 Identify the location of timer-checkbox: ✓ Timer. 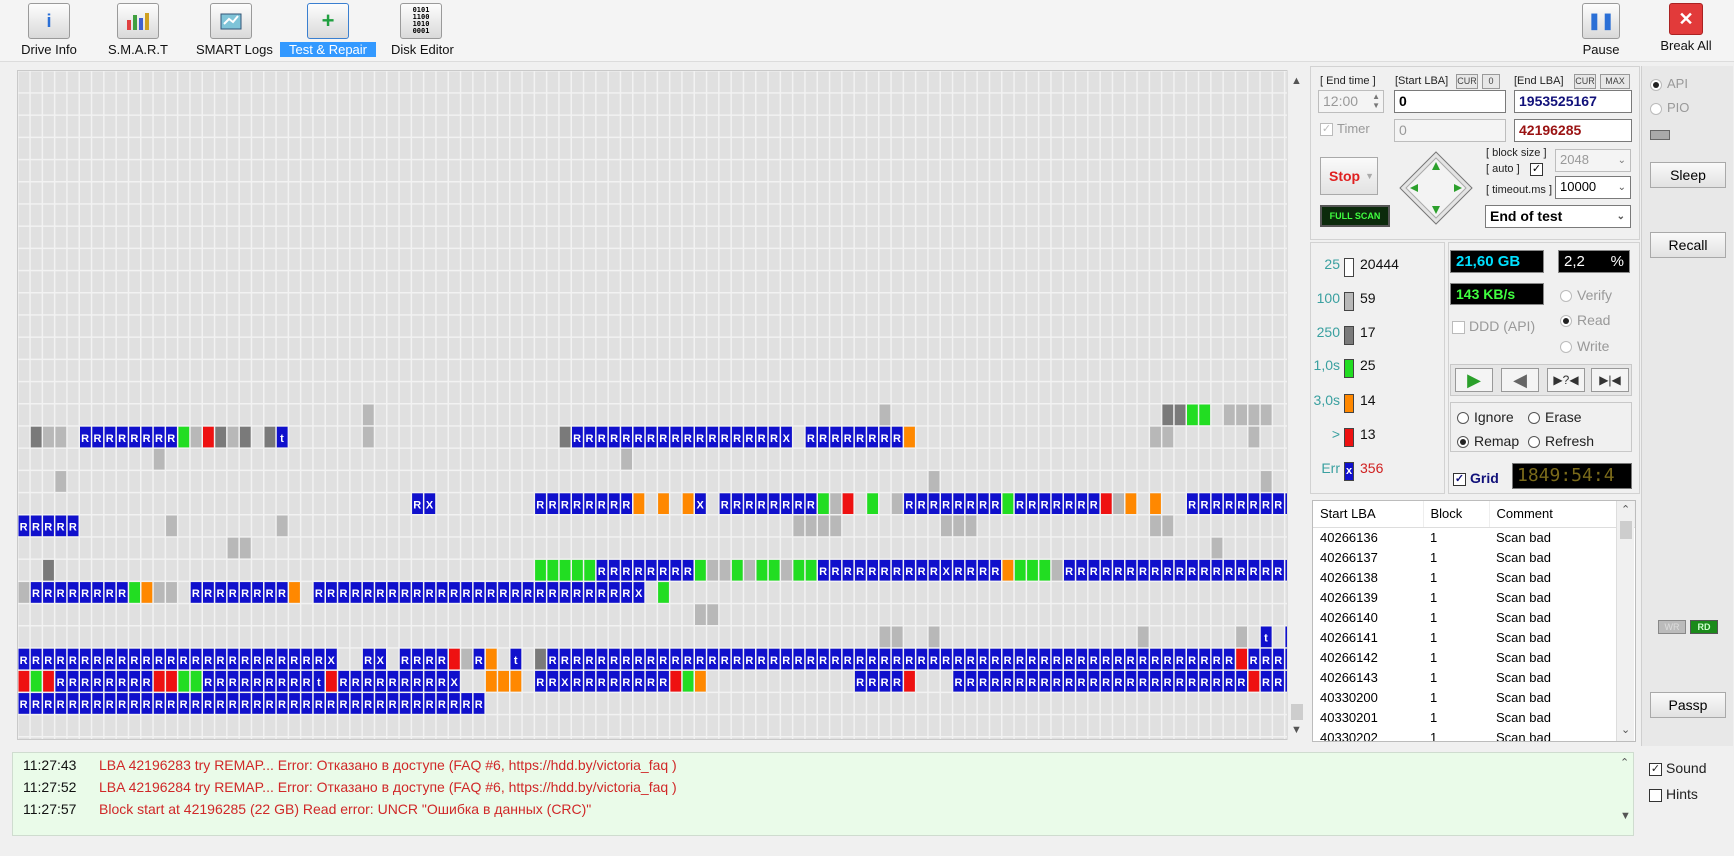
(1345, 129).